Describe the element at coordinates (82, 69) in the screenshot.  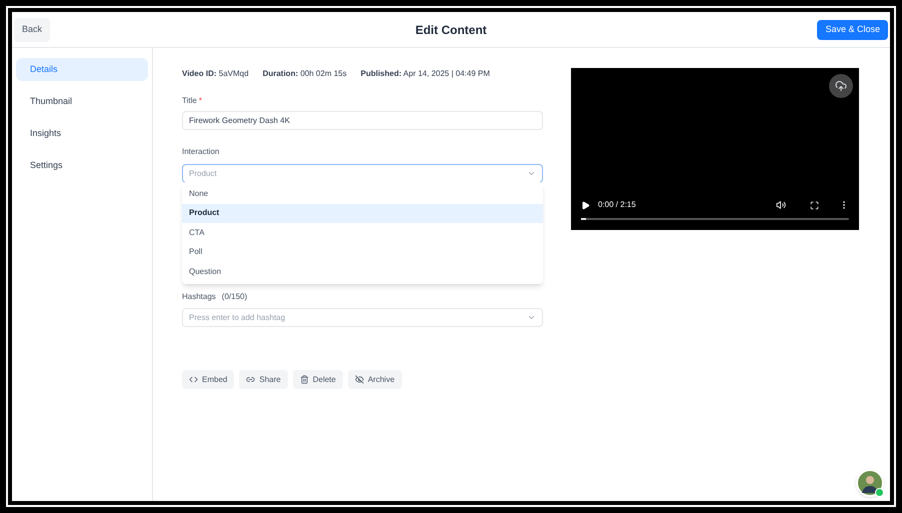
I see `sidebar-item: Details` at that location.